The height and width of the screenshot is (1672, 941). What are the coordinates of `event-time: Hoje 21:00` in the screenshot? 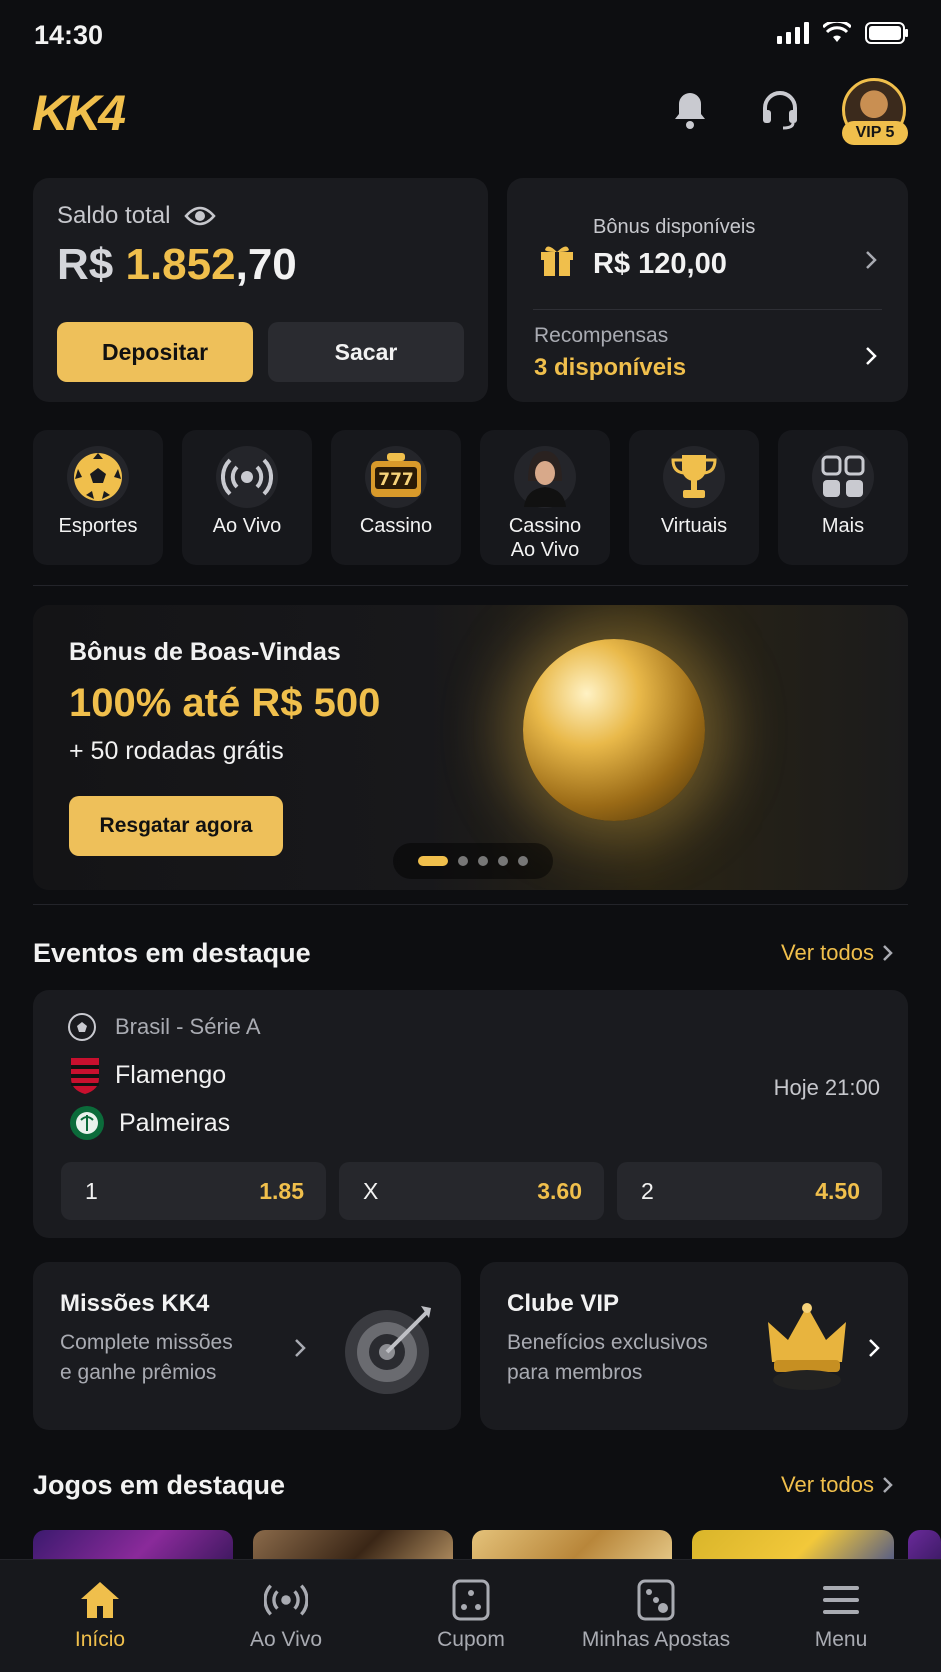 It's located at (826, 1087).